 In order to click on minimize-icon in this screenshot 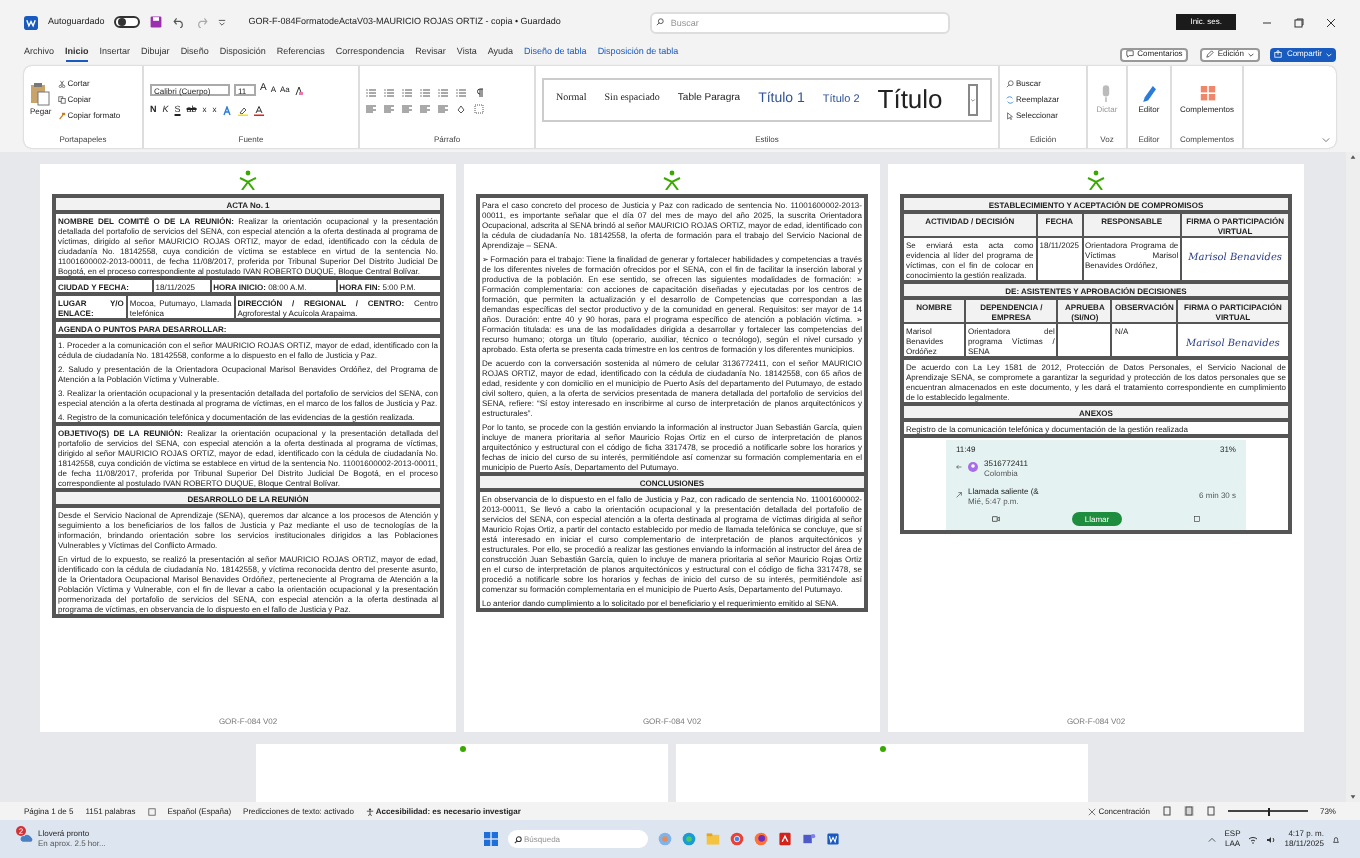, I will do `click(1267, 22)`.